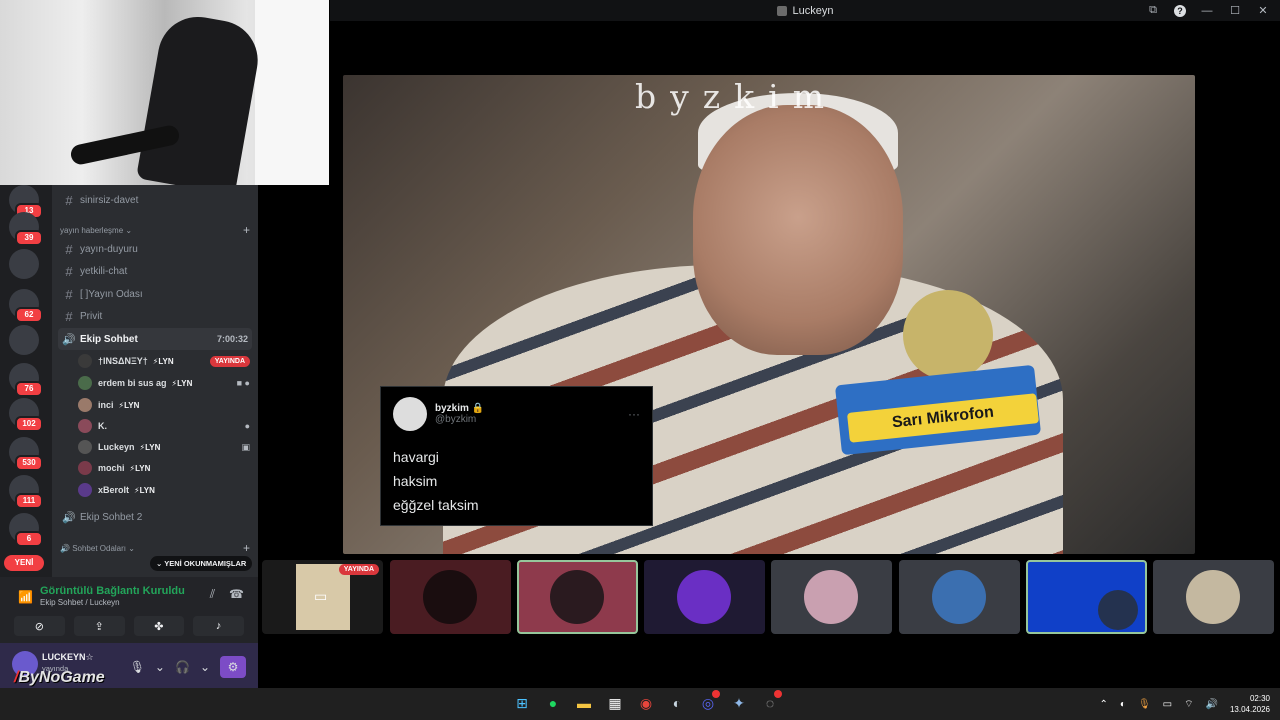 This screenshot has width=1280, height=720. I want to click on gaming-chair, so click(200, 97).